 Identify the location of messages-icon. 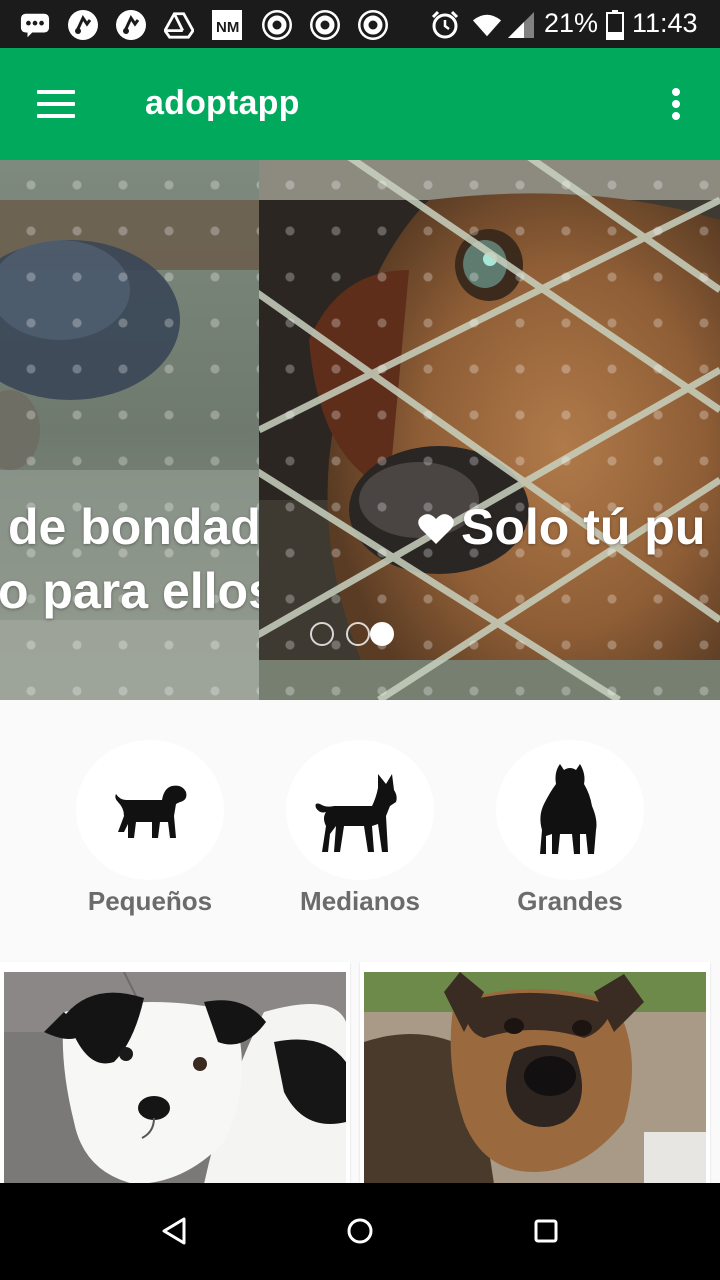
(35, 25).